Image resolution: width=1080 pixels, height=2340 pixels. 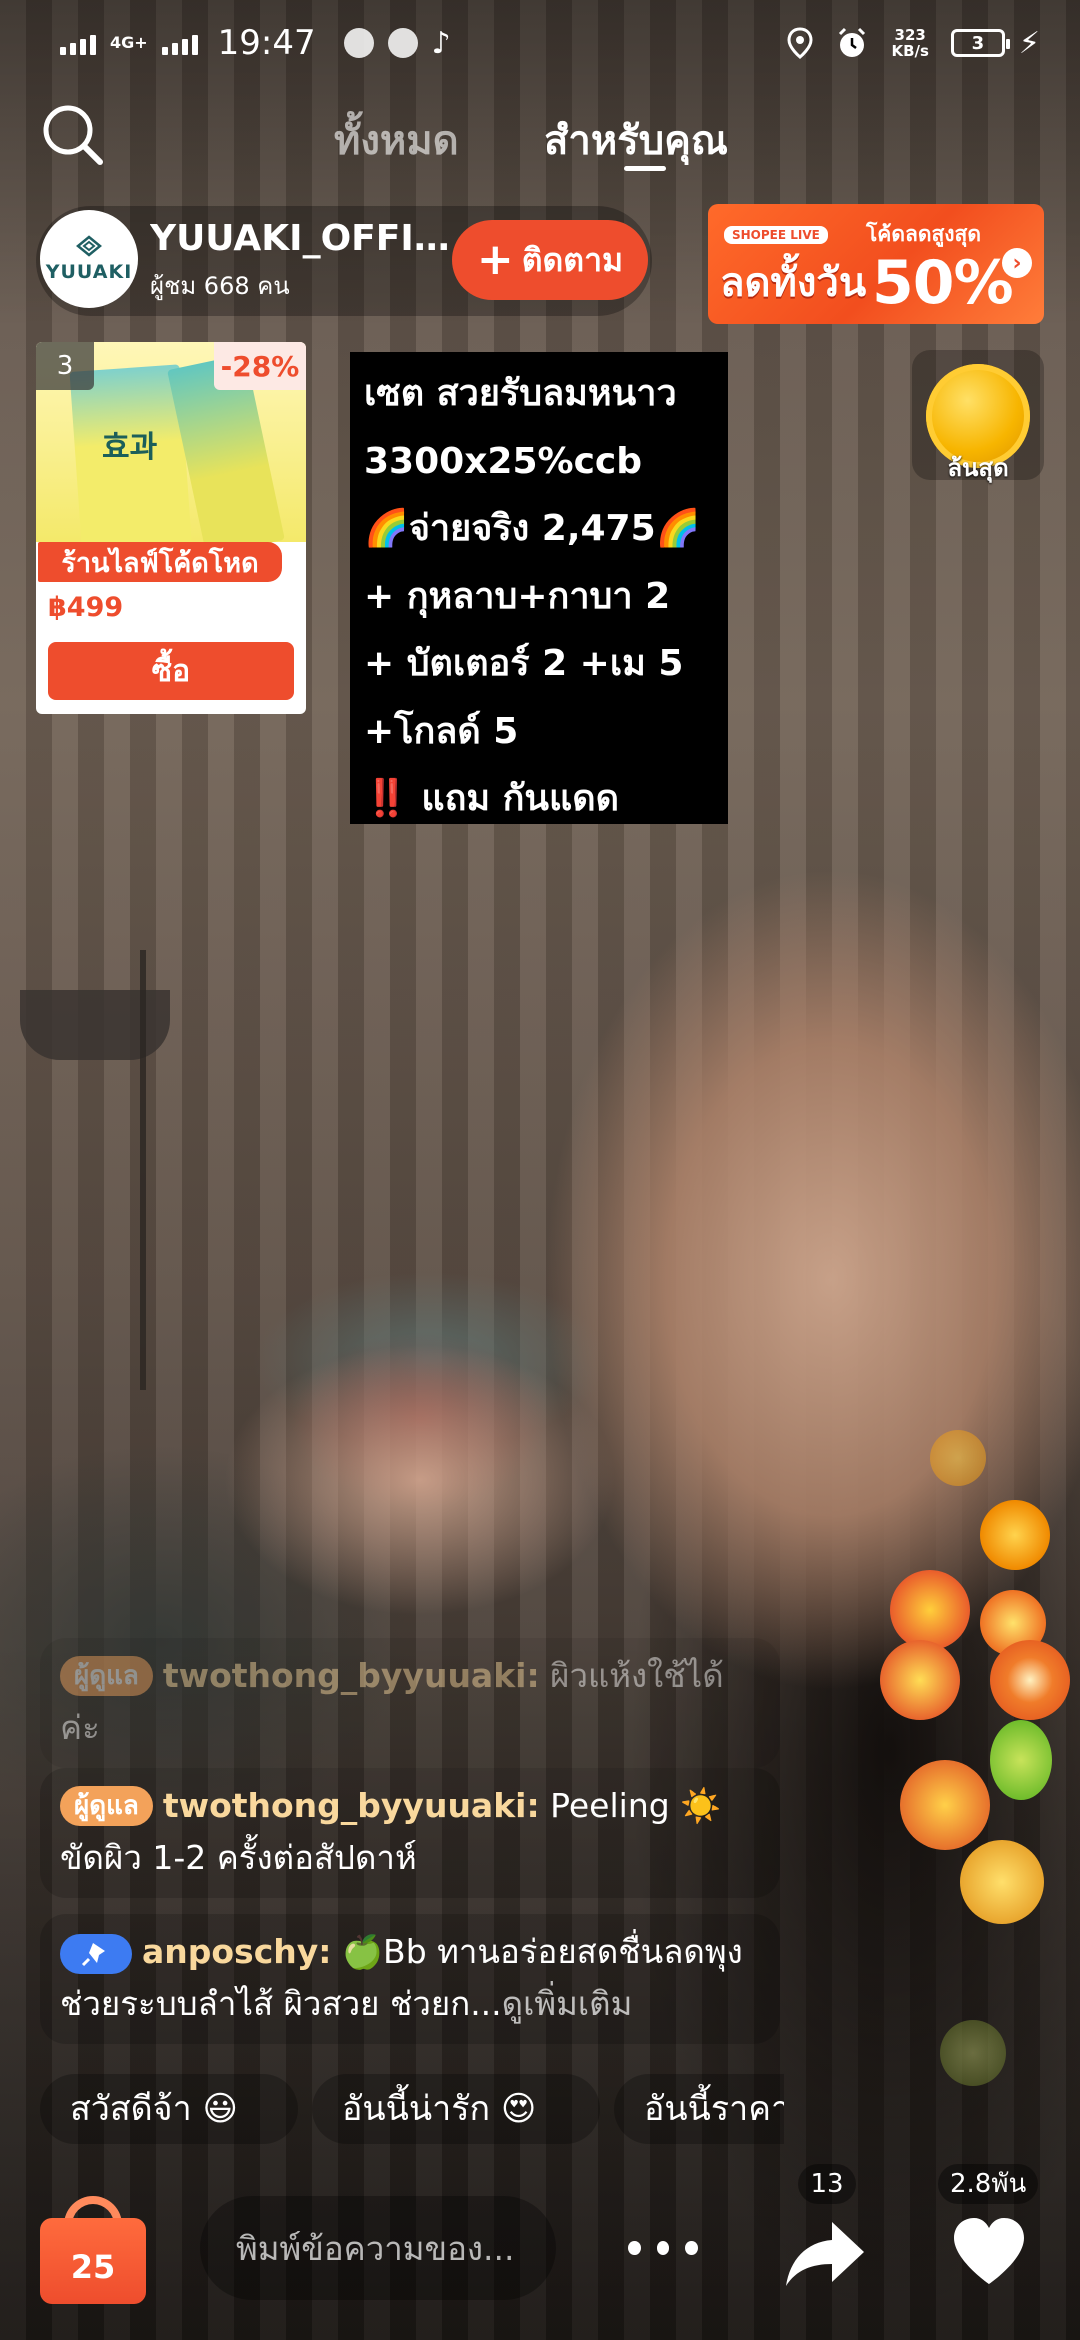 What do you see at coordinates (220, 286) in the screenshot?
I see `viewer-count: ผู้ชม 668 คน` at bounding box center [220, 286].